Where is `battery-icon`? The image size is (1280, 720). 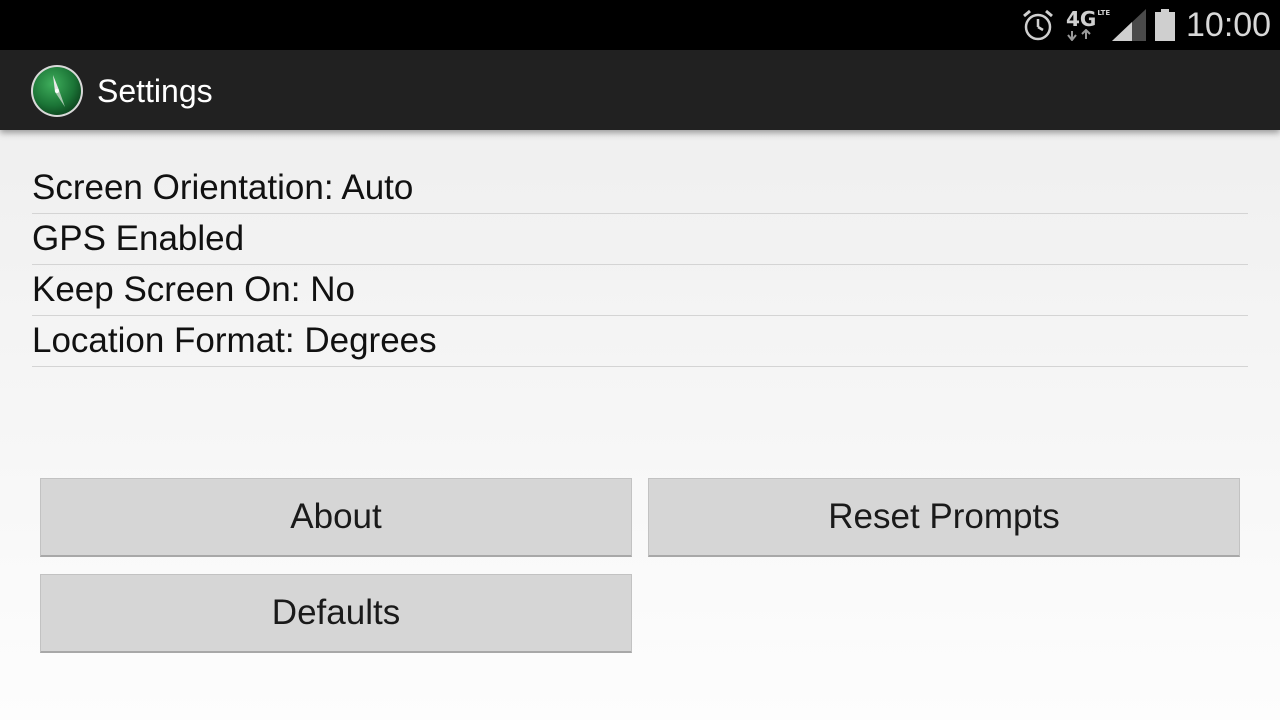
battery-icon is located at coordinates (1166, 25).